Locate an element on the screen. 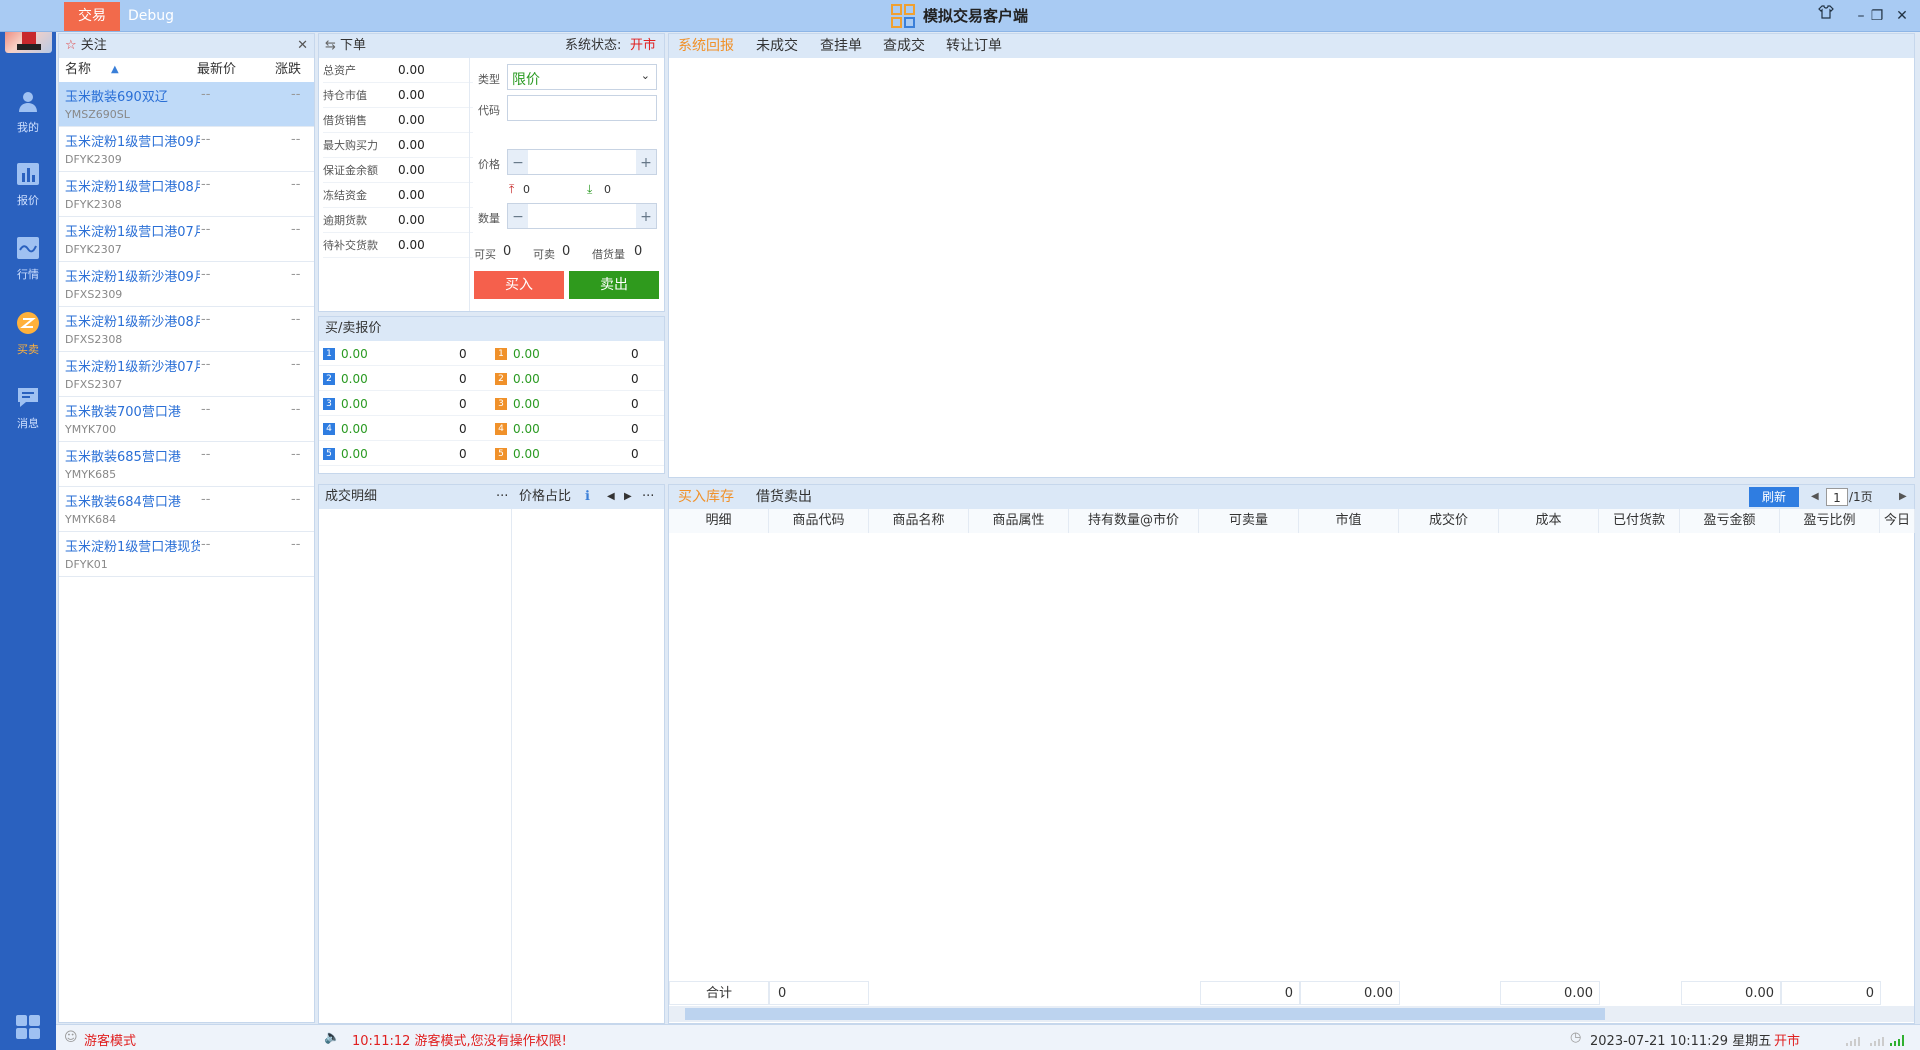 The height and width of the screenshot is (1050, 1920). watchlist-item: 玉米淀粉1级新沙港09月 DFXS2309 -- -- is located at coordinates (186, 284).